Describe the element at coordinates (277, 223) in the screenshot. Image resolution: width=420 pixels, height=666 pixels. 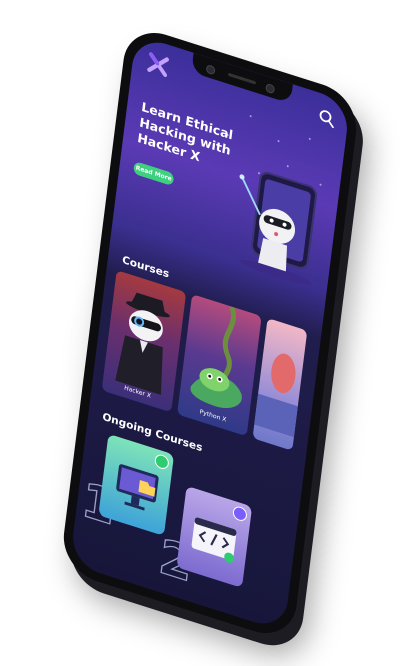
I see `hacker-mascot-illustration` at that location.